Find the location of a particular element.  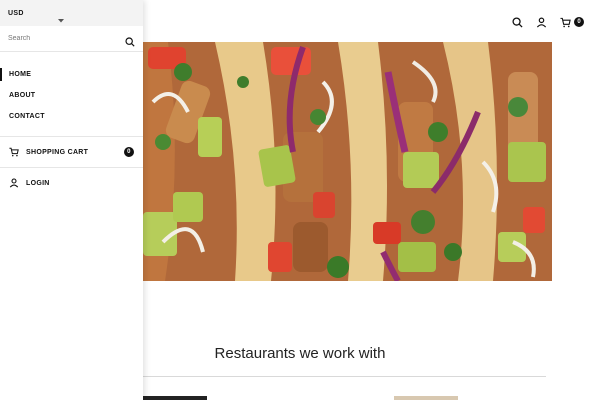

header-icons: 0 is located at coordinates (547, 22).